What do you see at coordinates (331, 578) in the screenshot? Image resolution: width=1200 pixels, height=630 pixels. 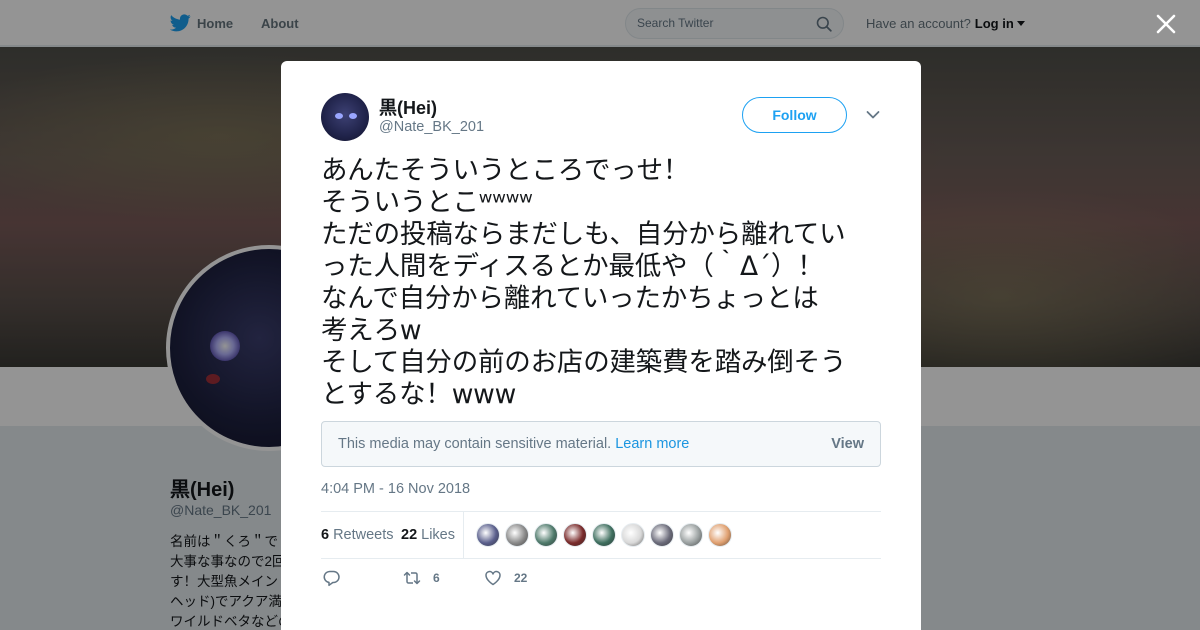 I see `reply-icon` at bounding box center [331, 578].